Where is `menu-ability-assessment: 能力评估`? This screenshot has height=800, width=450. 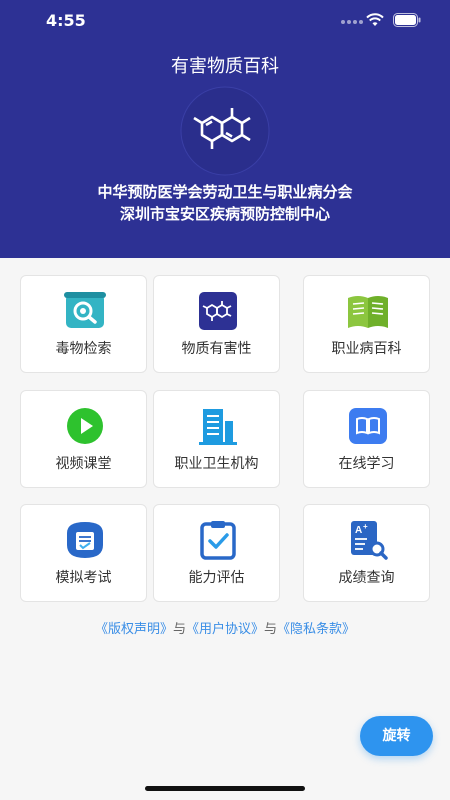 menu-ability-assessment: 能力评估 is located at coordinates (216, 553).